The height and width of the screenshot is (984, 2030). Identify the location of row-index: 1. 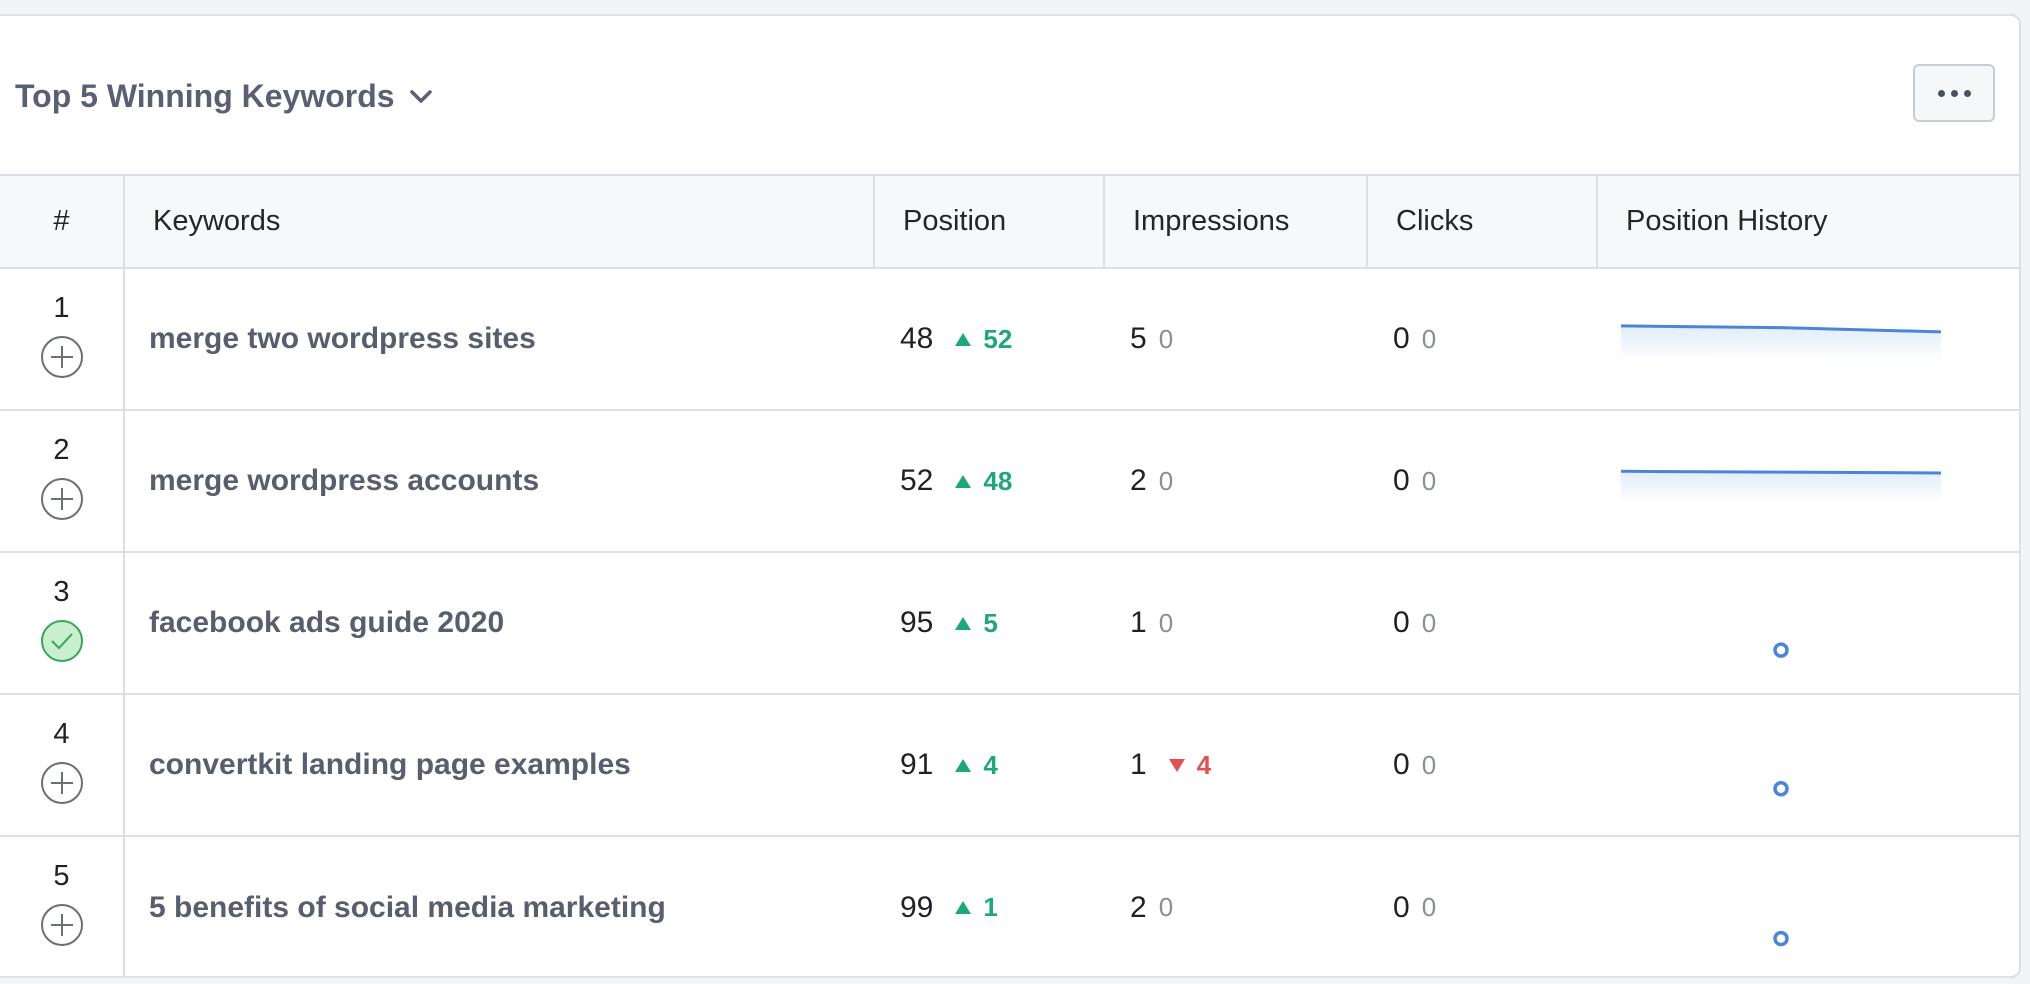
(61, 307).